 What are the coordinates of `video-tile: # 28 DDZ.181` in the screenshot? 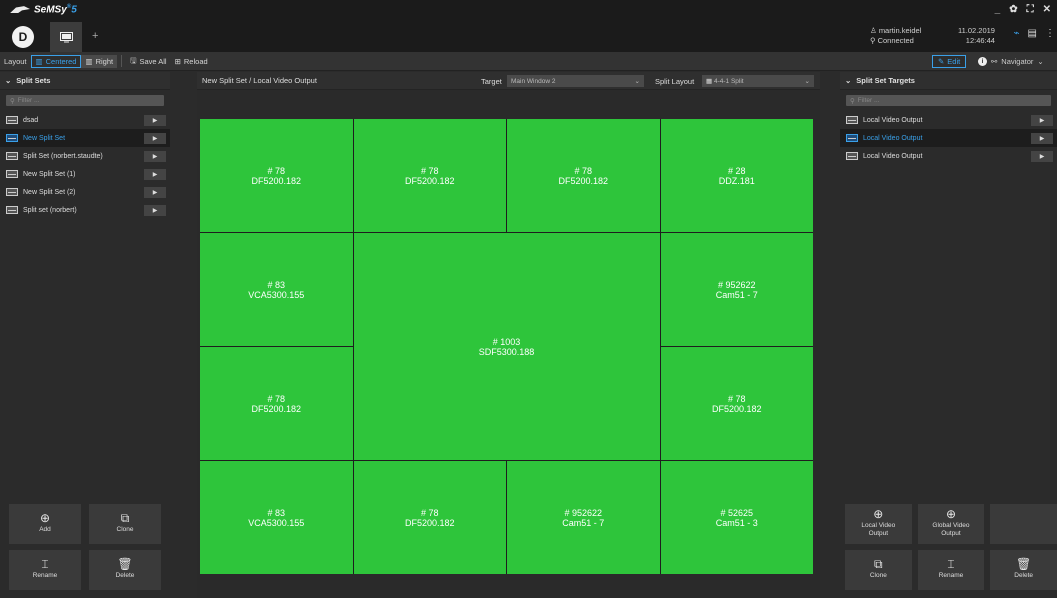 It's located at (736, 175).